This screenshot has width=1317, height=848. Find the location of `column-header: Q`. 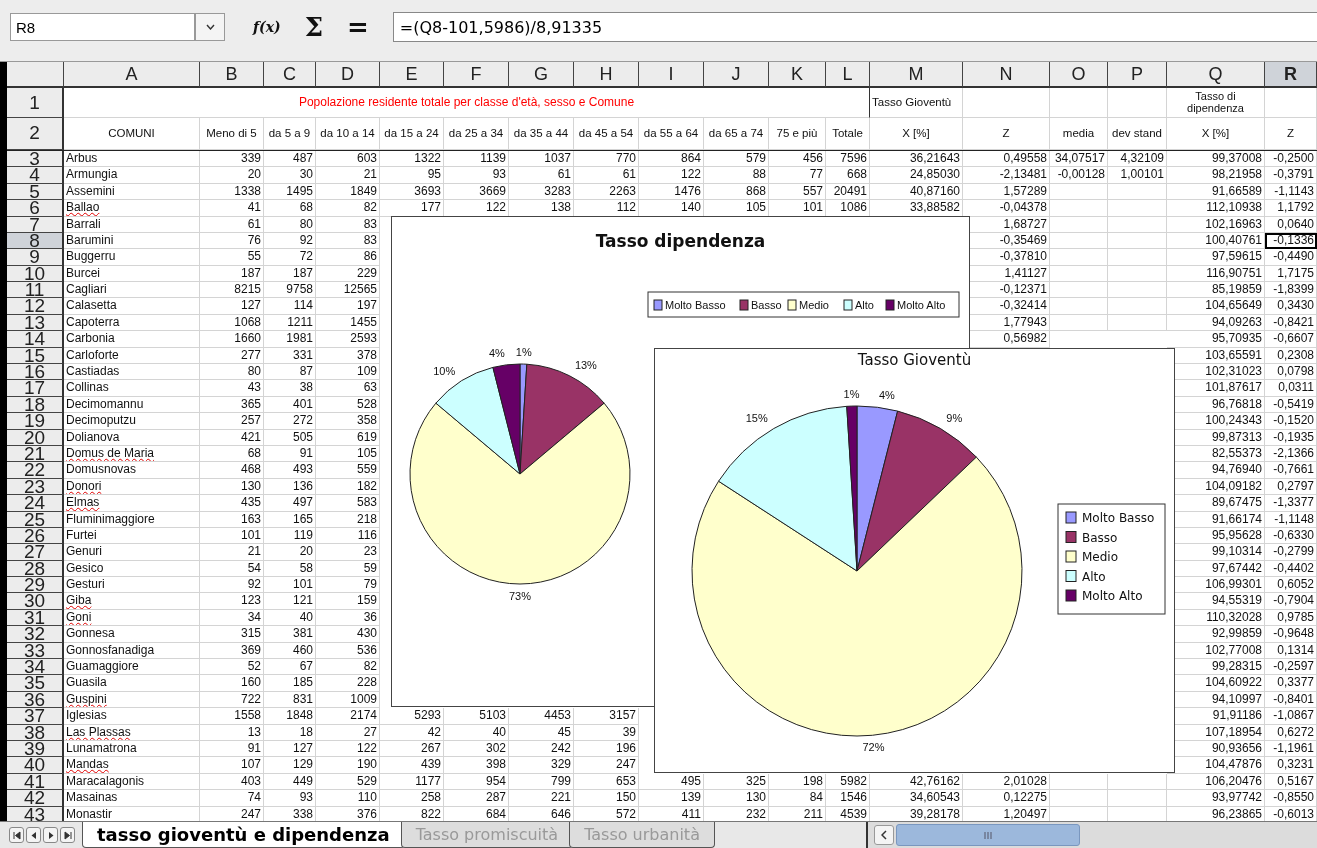

column-header: Q is located at coordinates (1216, 74).